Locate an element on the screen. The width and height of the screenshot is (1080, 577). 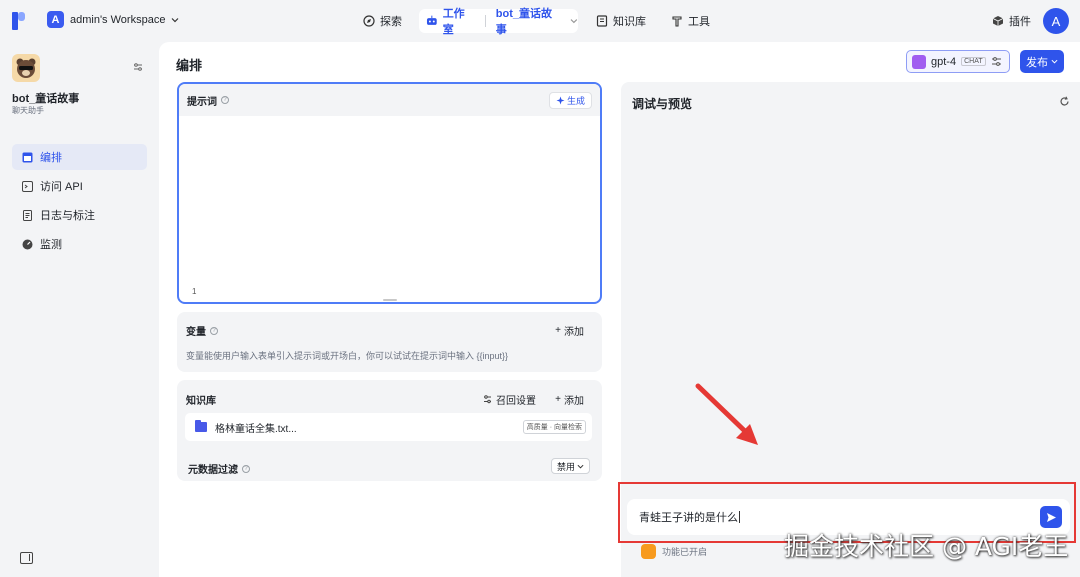
metadata-filter-select: 禁用 is located at coordinates (570, 466).